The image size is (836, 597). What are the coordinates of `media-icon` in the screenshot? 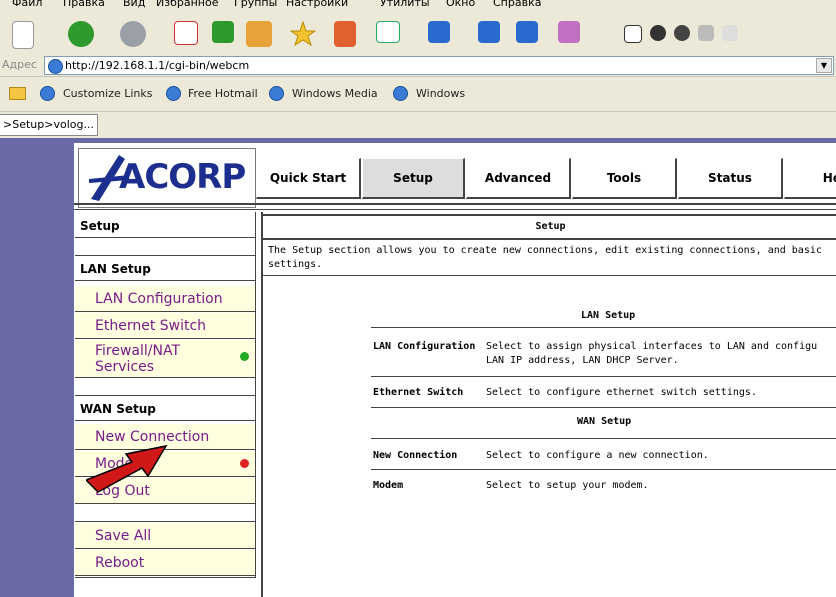 It's located at (682, 33).